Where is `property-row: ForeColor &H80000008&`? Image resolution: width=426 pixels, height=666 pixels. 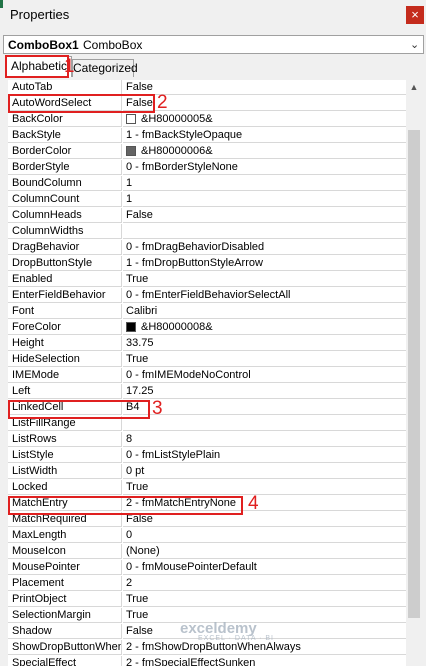 property-row: ForeColor &H80000008& is located at coordinates (207, 328).